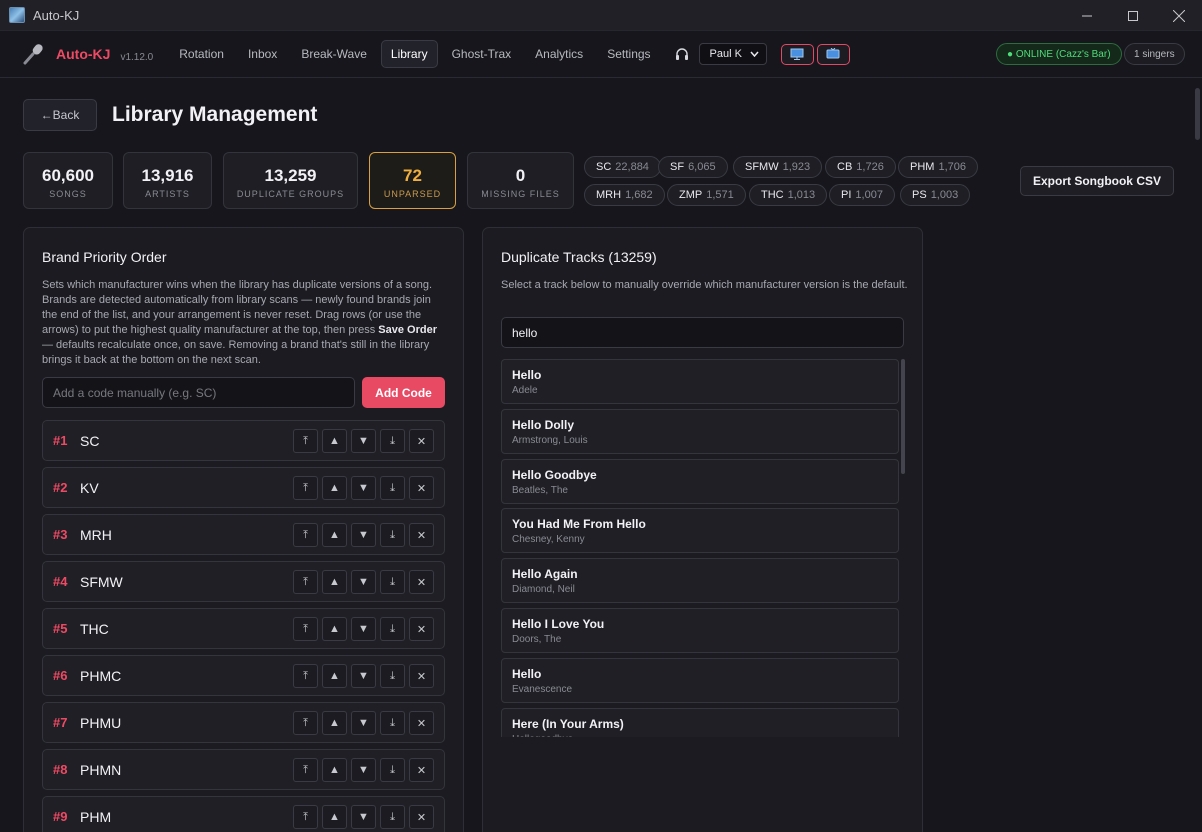 This screenshot has height=832, width=1202. I want to click on brand-priority-row: #1 SC ⤒ ▲ ▼ ⤓ ✕, so click(243, 440).